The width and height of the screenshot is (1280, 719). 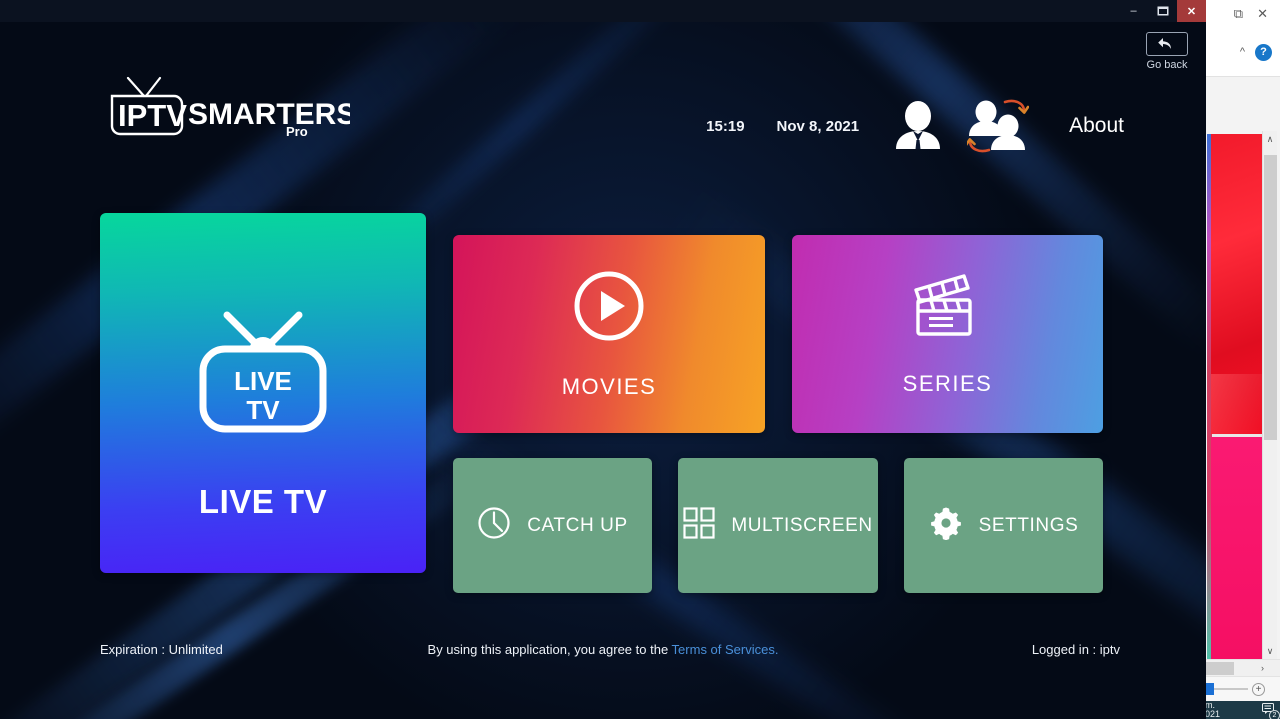 I want to click on clock-icon, so click(x=494, y=525).